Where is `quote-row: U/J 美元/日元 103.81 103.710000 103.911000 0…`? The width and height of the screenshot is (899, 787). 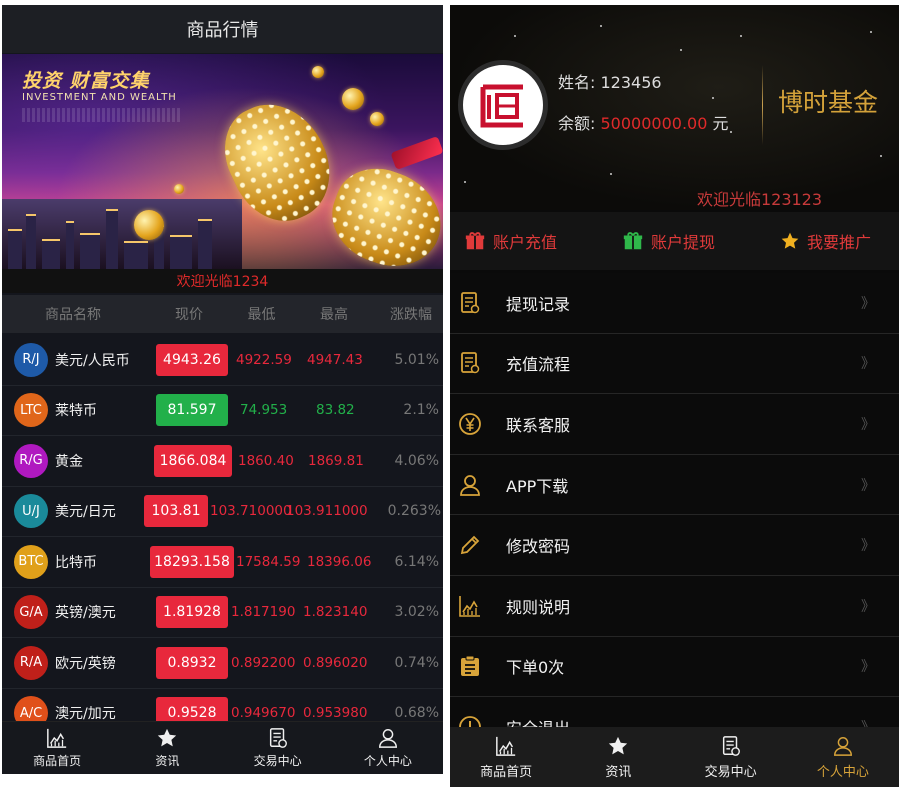
quote-row: U/J 美元/日元 103.81 103.710000 103.911000 0… is located at coordinates (222, 512).